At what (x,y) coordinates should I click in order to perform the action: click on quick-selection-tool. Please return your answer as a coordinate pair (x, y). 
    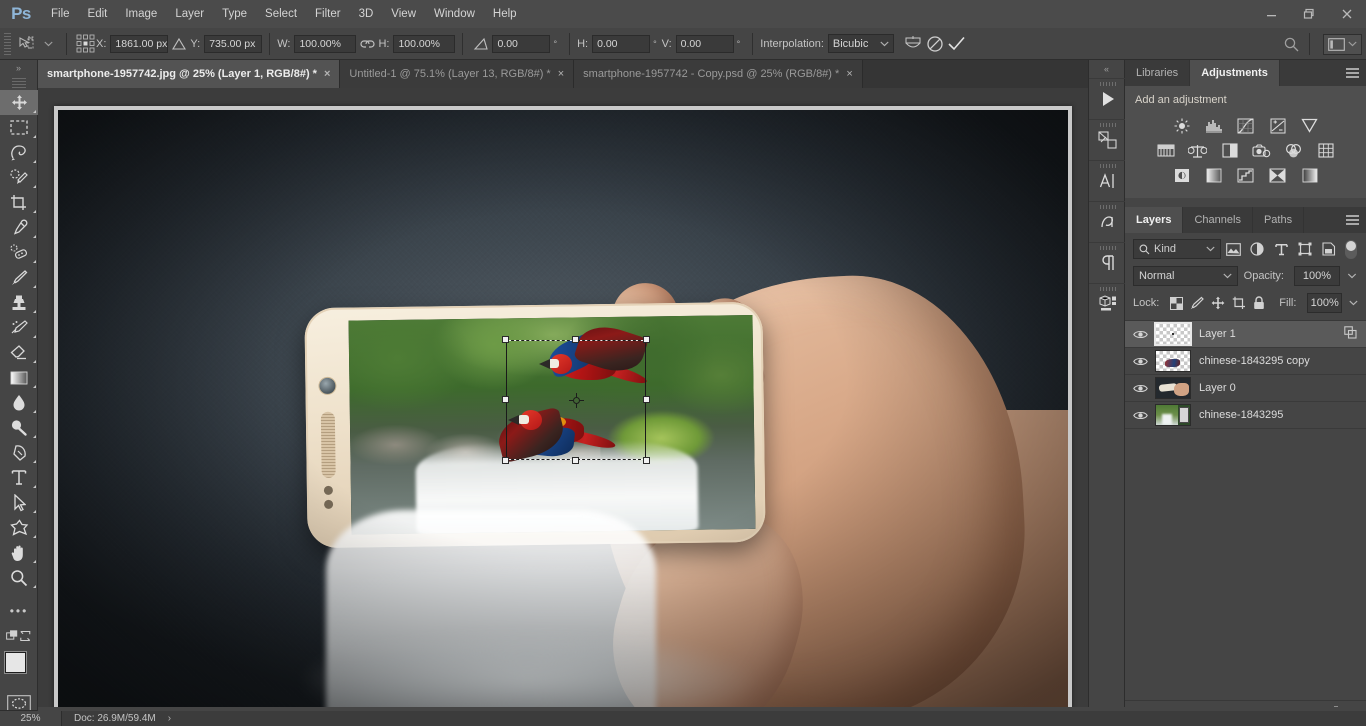
    Looking at the image, I should click on (19, 177).